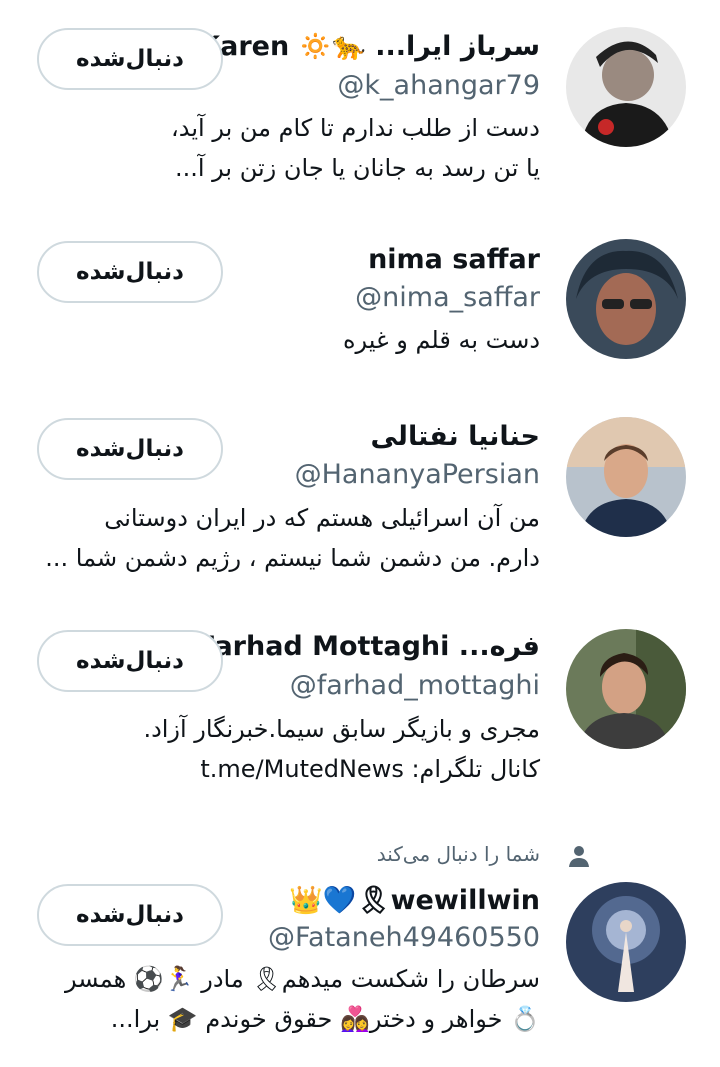 The height and width of the screenshot is (1067, 720). Describe the element at coordinates (369, 46) in the screenshot. I see `display-name: سرباز ایرا... 🐆🔅 Karen` at that location.